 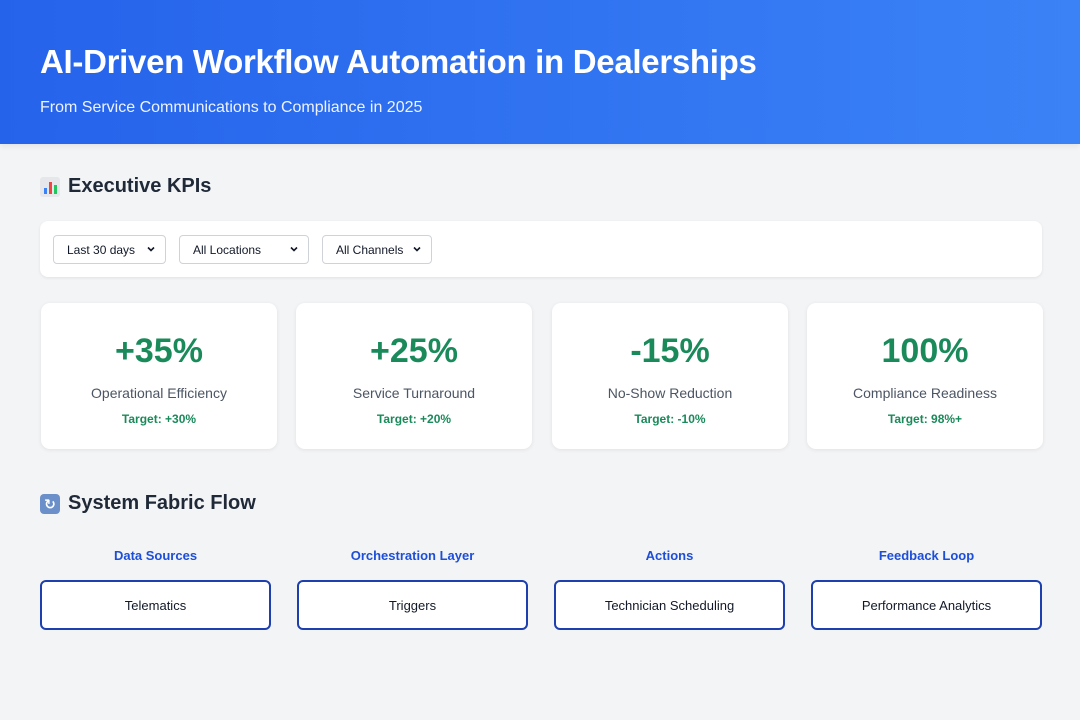 What do you see at coordinates (925, 419) in the screenshot?
I see `kpi-target: Target: 98%+` at bounding box center [925, 419].